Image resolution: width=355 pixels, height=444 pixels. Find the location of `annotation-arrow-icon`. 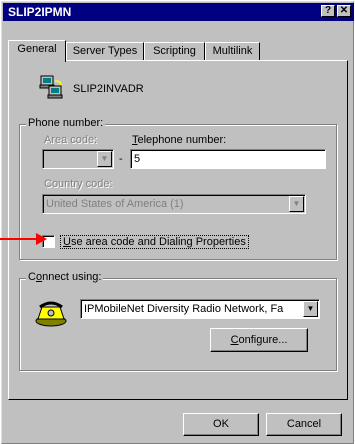

annotation-arrow-icon is located at coordinates (23, 239).